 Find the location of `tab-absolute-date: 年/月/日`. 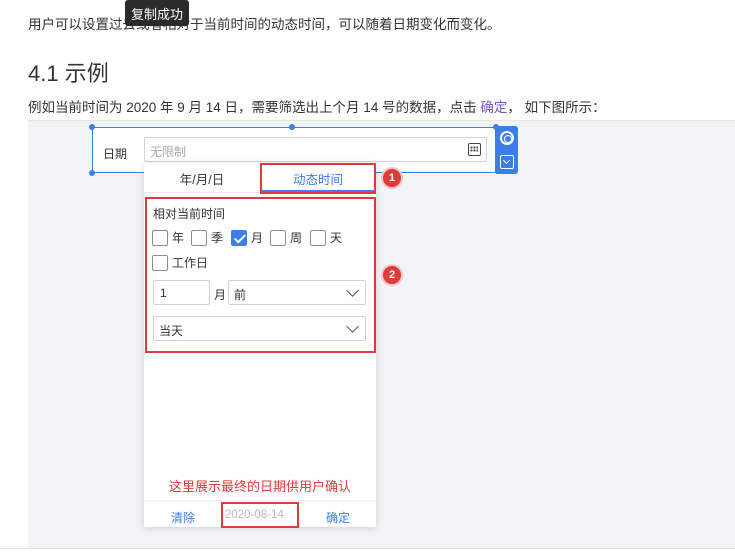

tab-absolute-date: 年/月/日 is located at coordinates (202, 178).